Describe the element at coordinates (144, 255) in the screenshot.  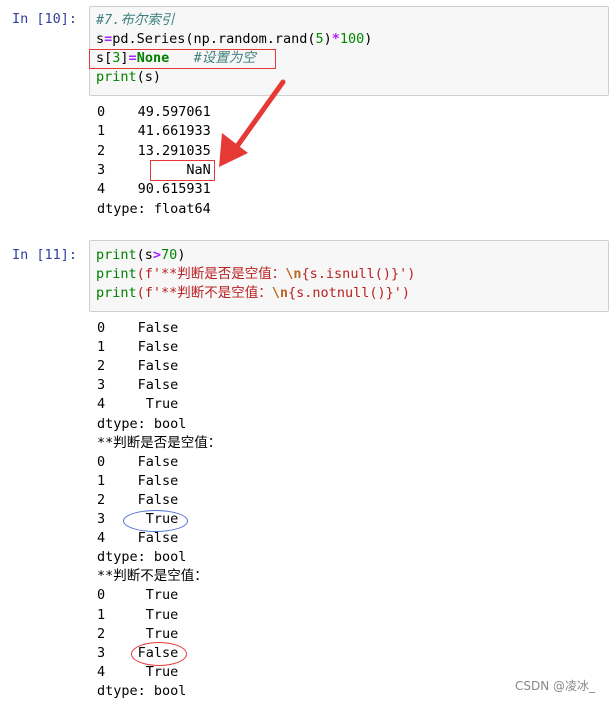
I see `code-token: (s` at that location.